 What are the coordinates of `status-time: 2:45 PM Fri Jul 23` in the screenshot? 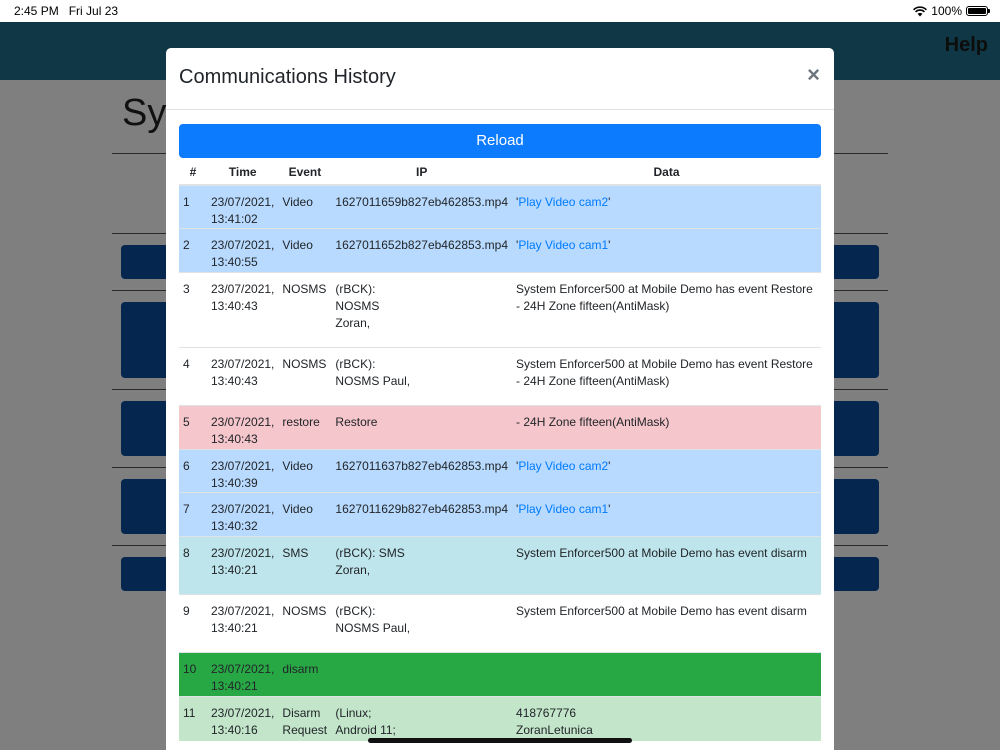 It's located at (66, 11).